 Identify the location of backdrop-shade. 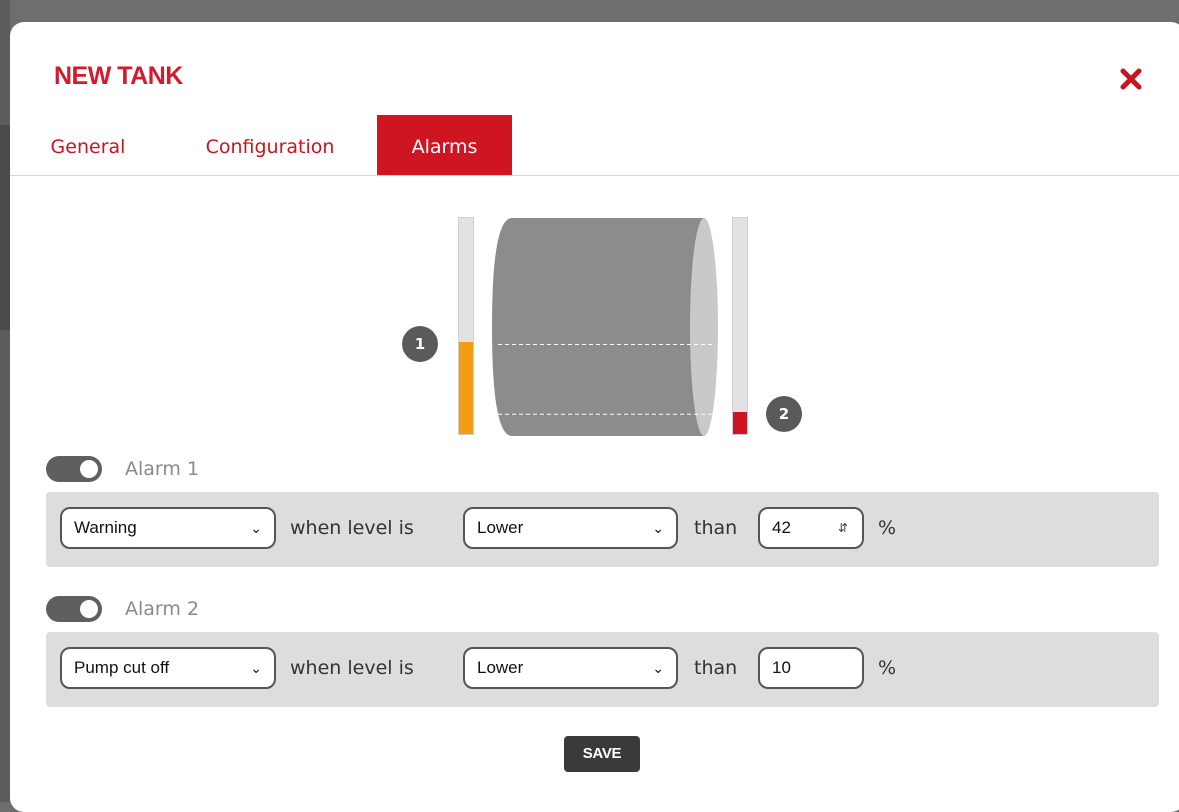
(5, 227).